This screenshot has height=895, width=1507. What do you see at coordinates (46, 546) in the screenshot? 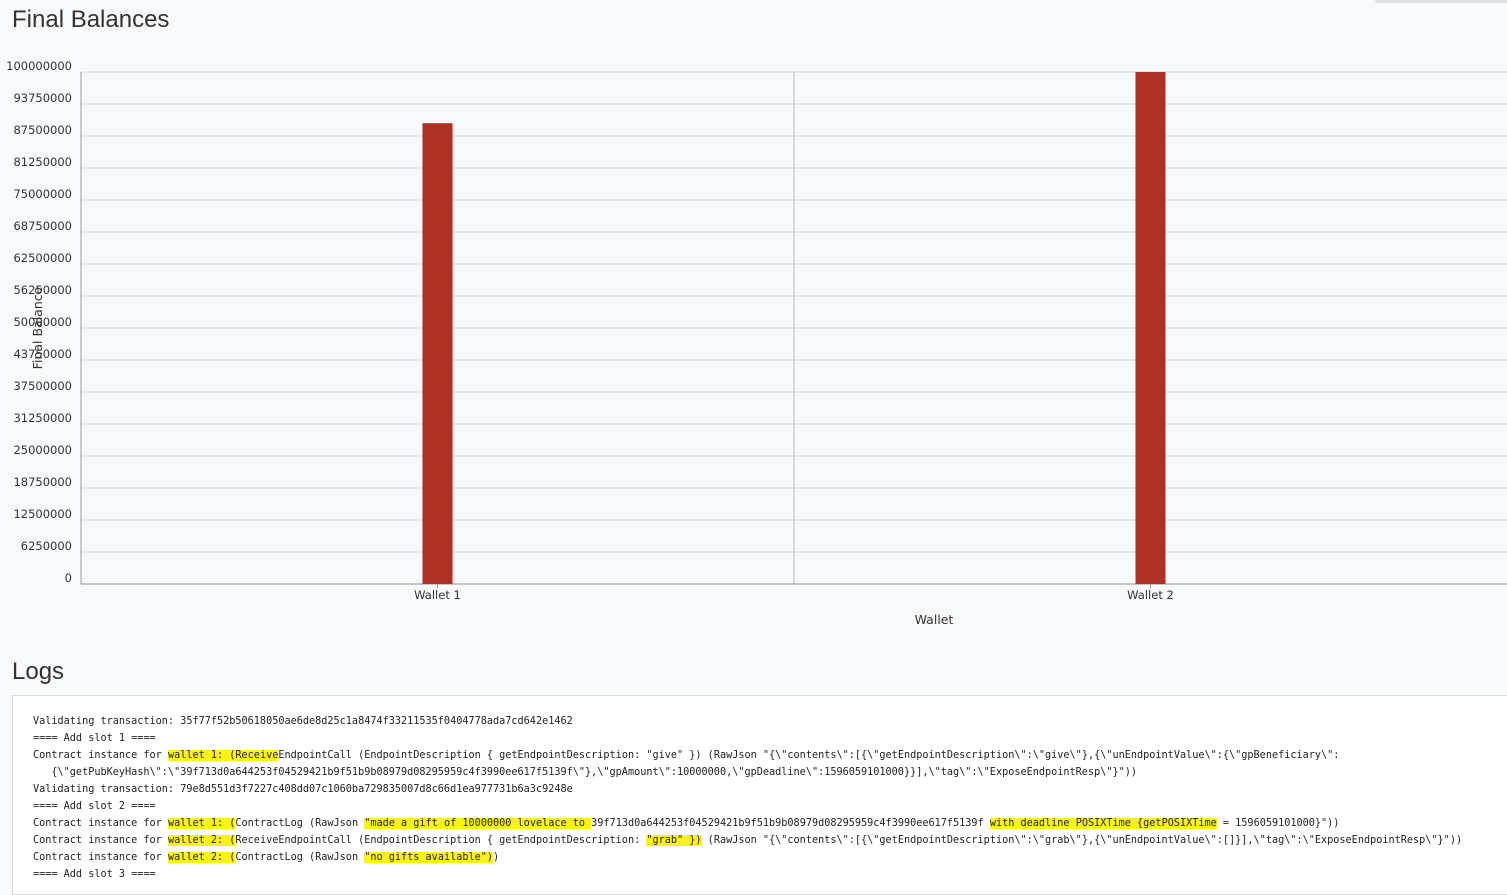
I see `y-tick-label: 6250000` at bounding box center [46, 546].